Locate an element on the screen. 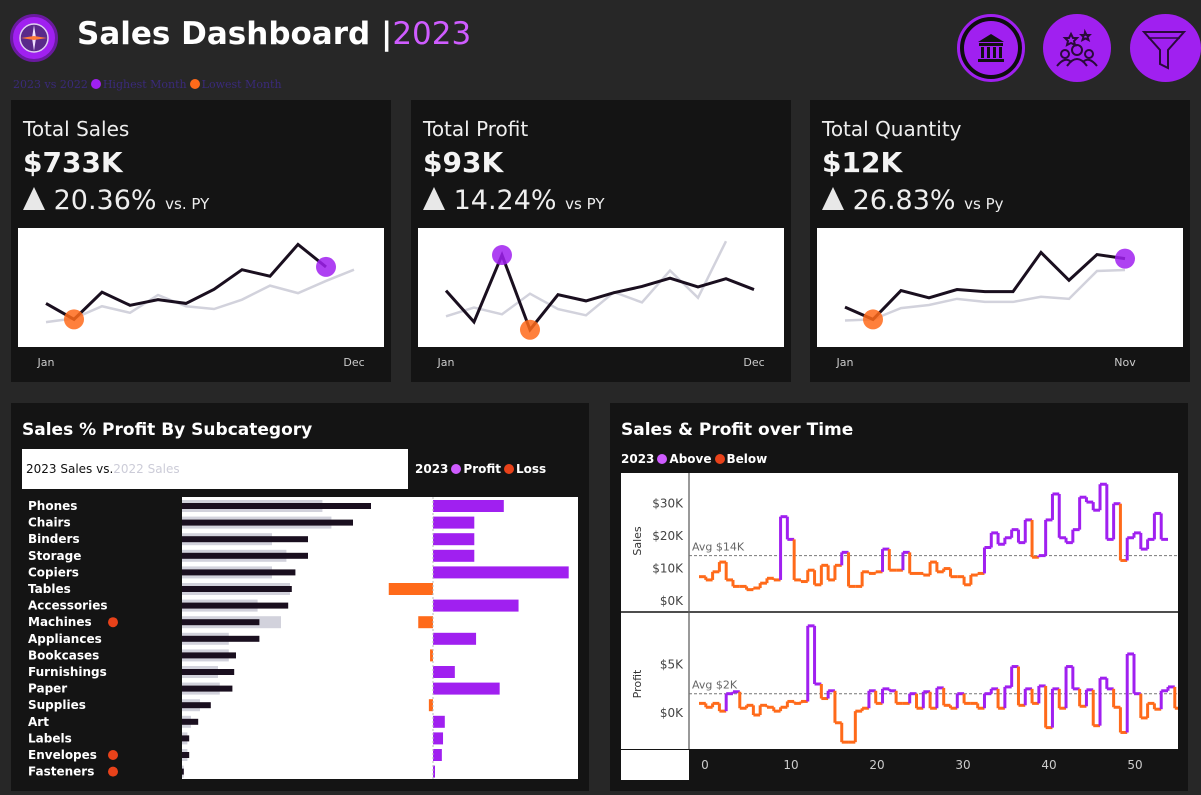 The height and width of the screenshot is (795, 1201). x-tick-label: 0 is located at coordinates (705, 765).